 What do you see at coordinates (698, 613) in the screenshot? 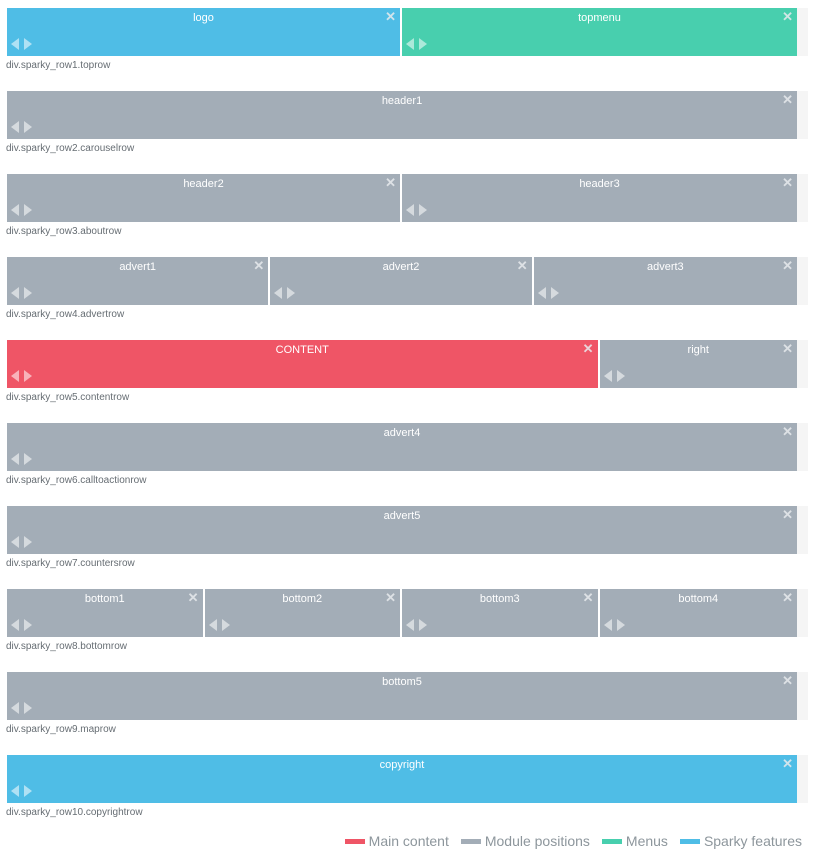
I see `module-position-bottom4: bottom4 ✕` at bounding box center [698, 613].